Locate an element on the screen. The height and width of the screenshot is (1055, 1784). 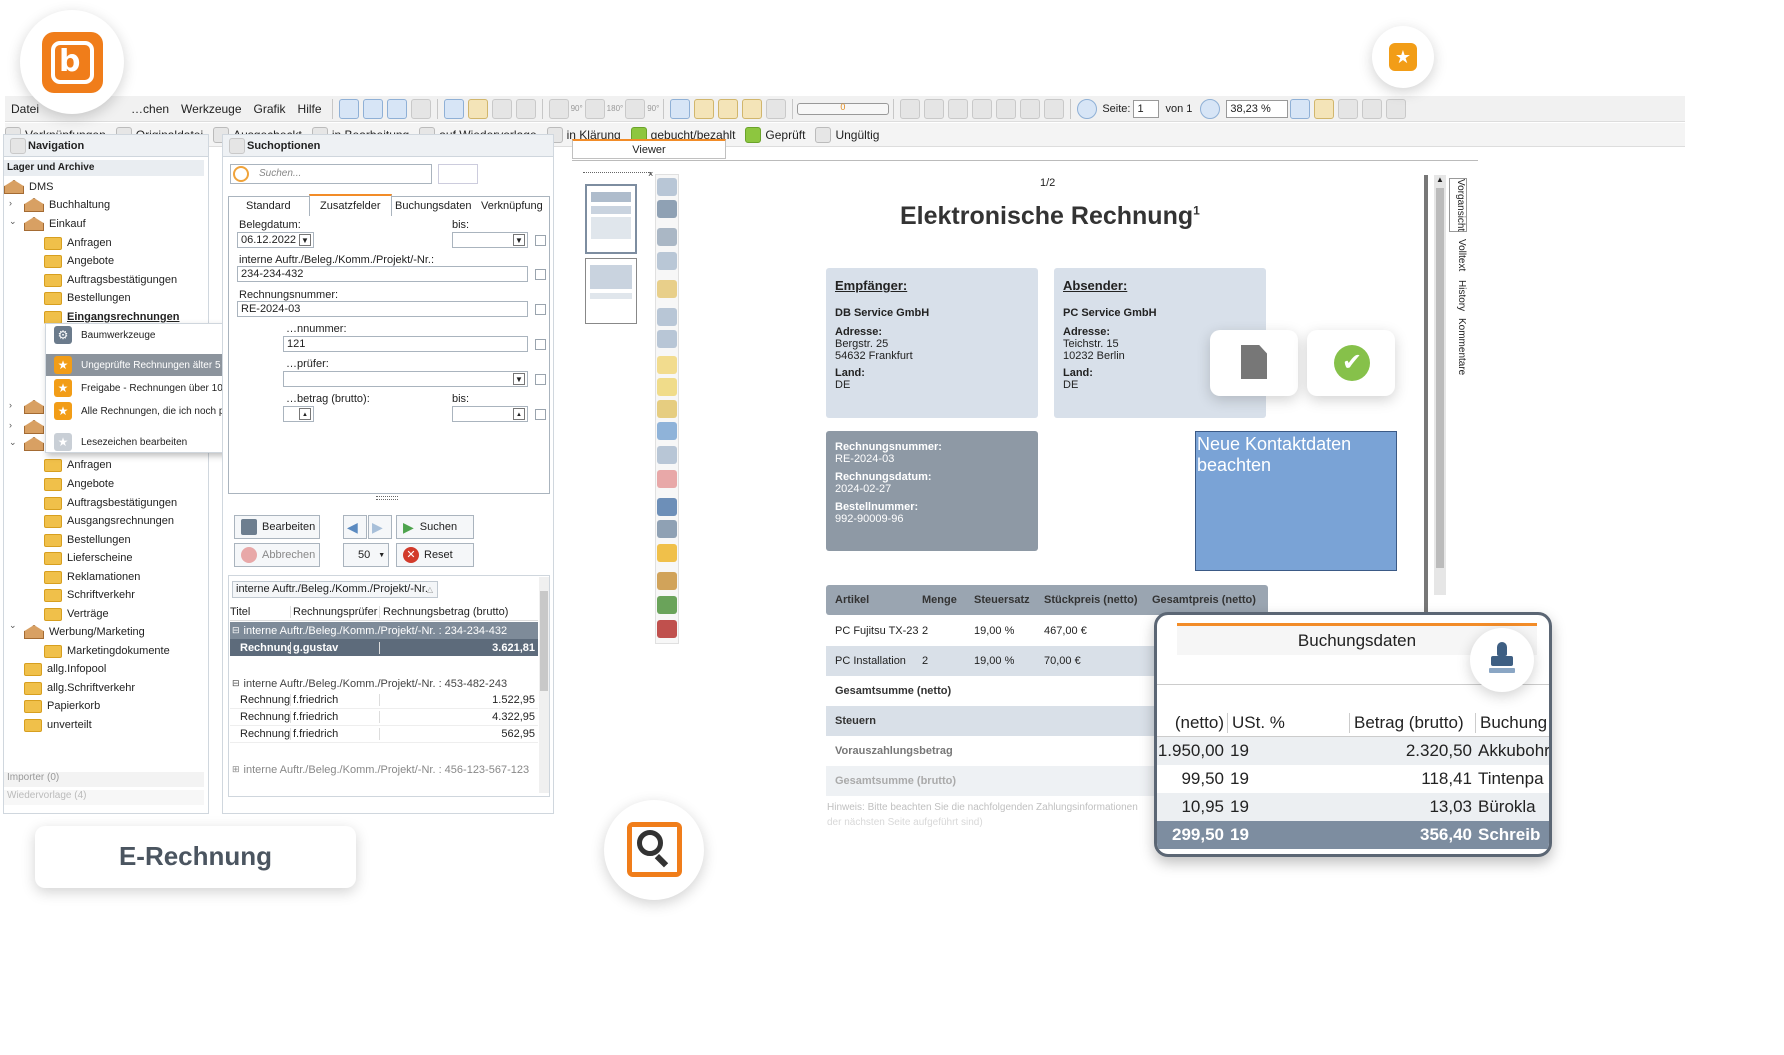
splitter-handle is located at coordinates (387, 498).